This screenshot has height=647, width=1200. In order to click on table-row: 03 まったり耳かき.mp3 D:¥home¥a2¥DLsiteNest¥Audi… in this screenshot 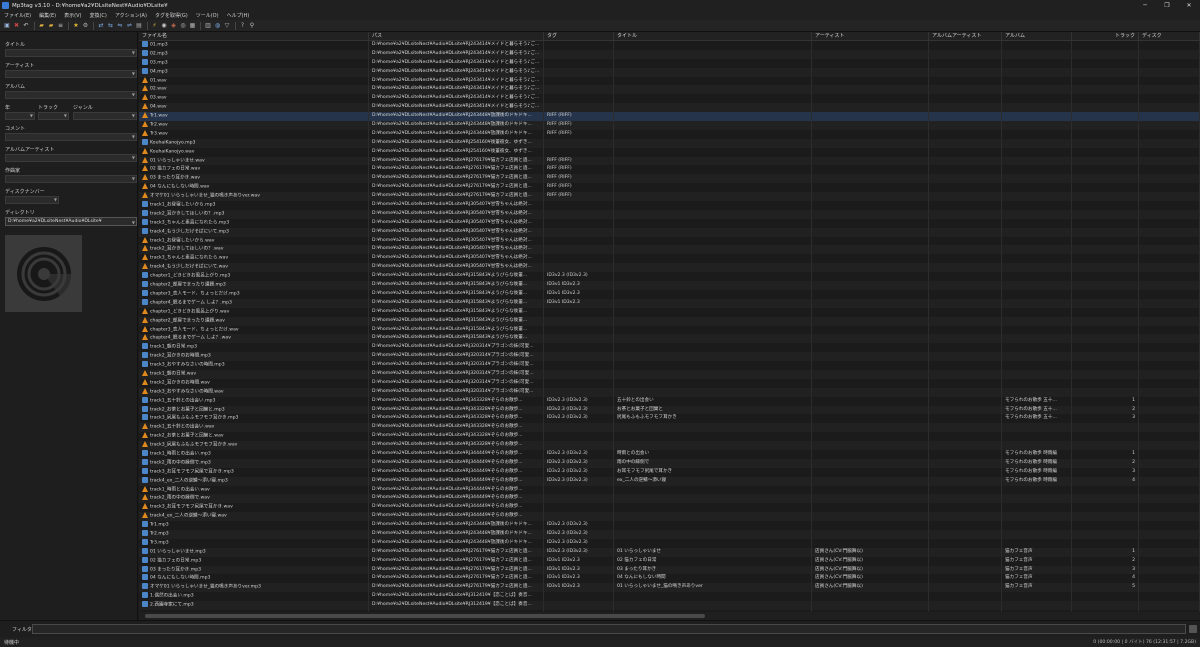, I will do `click(669, 570)`.